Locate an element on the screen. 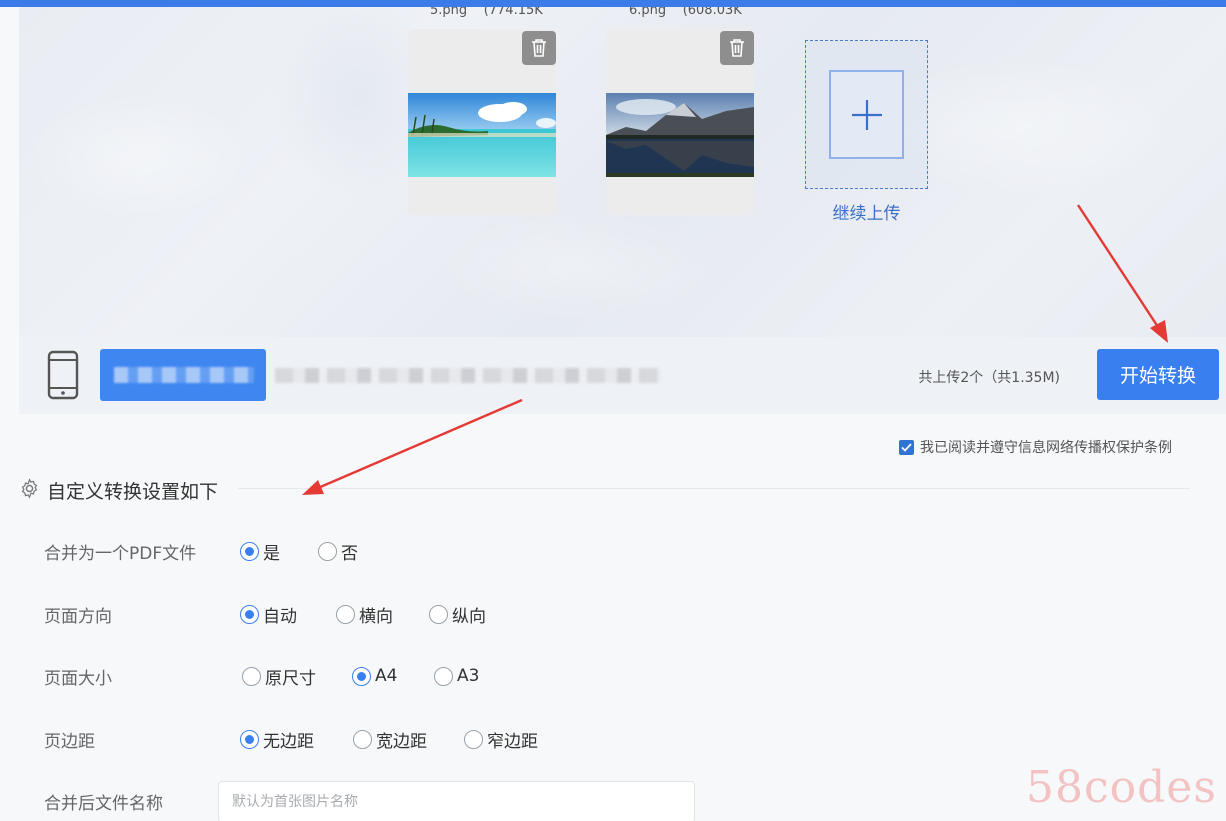 This screenshot has height=821, width=1226. page-size-option-a3: A3 is located at coordinates (456, 676).